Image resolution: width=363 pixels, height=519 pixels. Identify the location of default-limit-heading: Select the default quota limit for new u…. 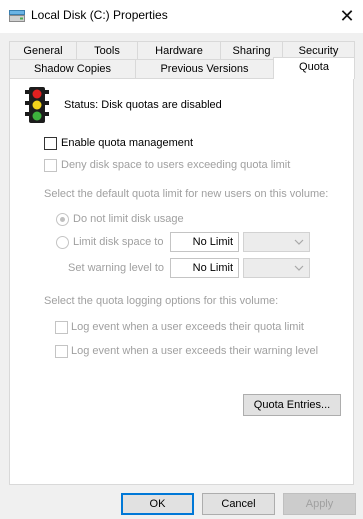
(186, 194).